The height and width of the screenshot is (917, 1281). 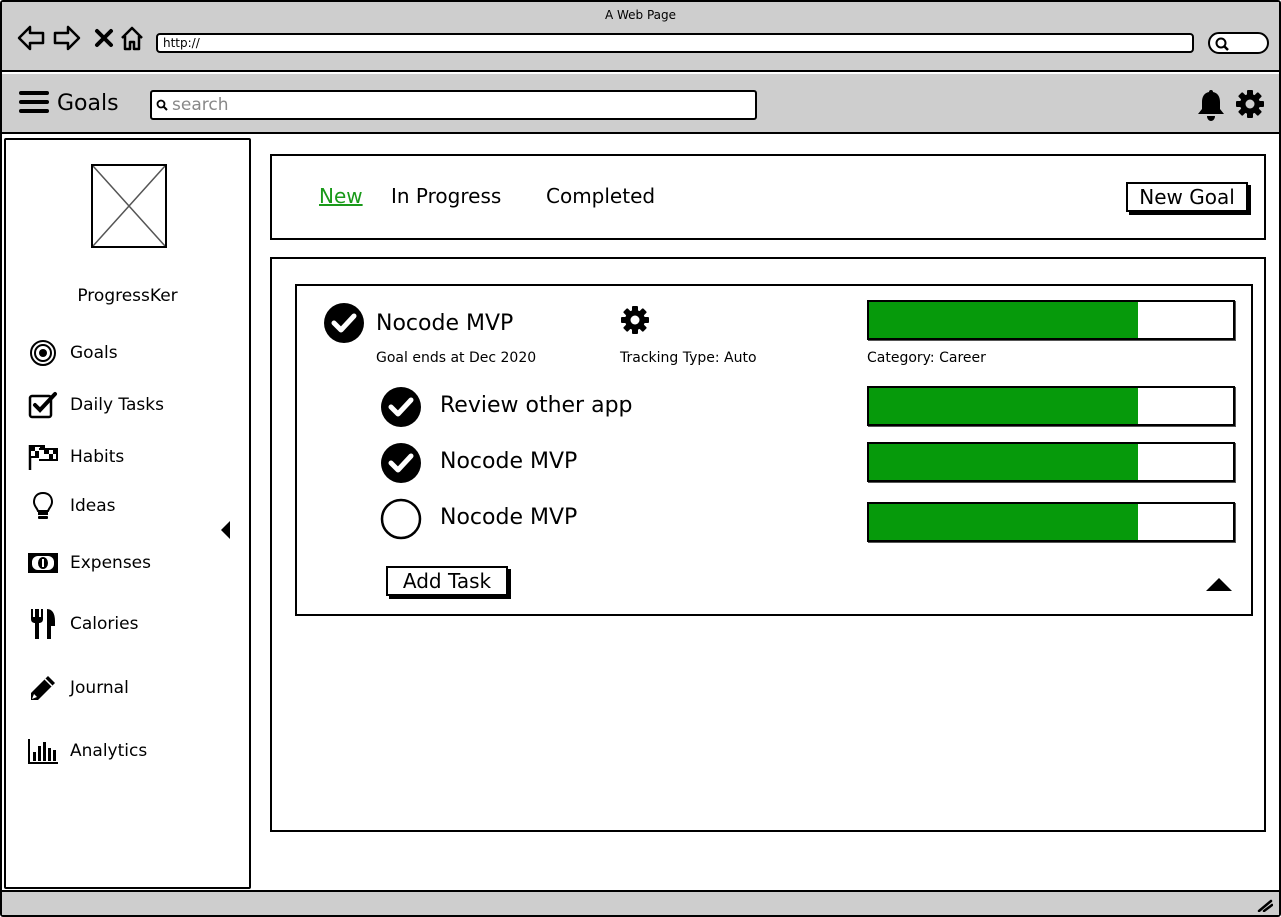 What do you see at coordinates (688, 358) in the screenshot?
I see `tracking-type: Tracking Type: Auto` at bounding box center [688, 358].